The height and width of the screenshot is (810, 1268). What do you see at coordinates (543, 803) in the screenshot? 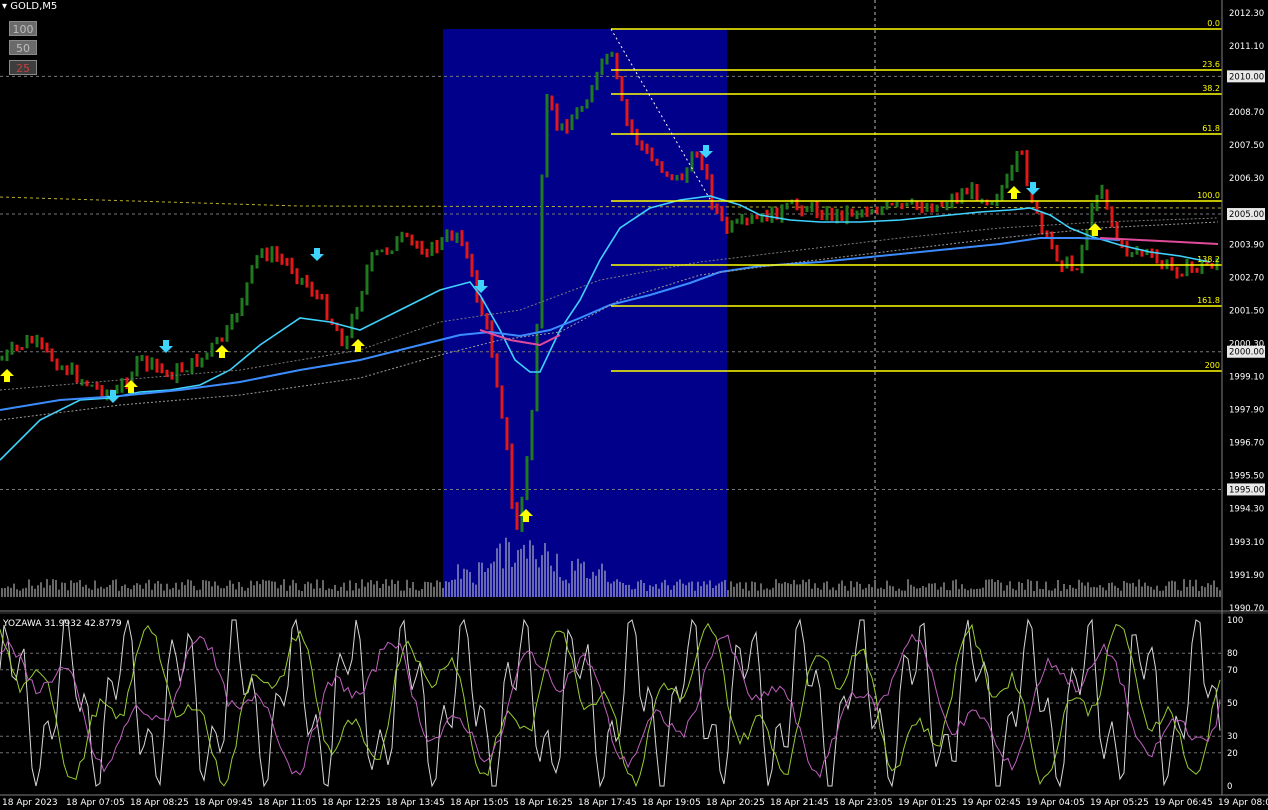
I see `time-axis-label: 18 Apr 16:25` at bounding box center [543, 803].